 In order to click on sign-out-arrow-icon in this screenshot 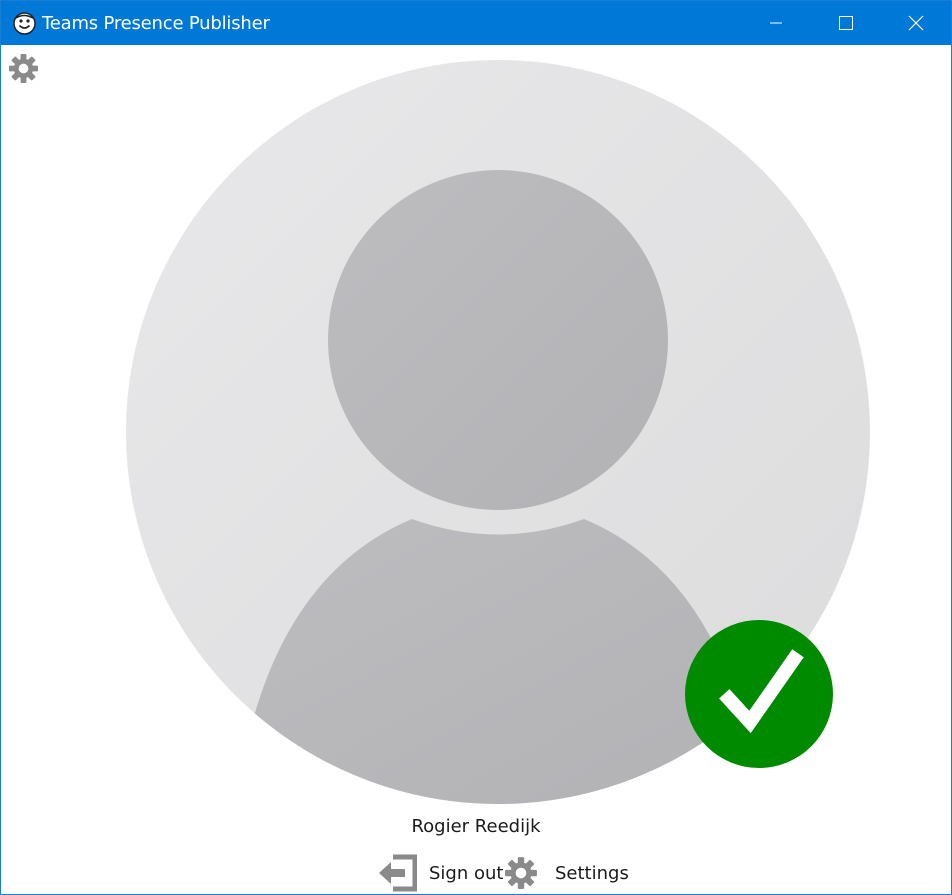, I will do `click(398, 873)`.